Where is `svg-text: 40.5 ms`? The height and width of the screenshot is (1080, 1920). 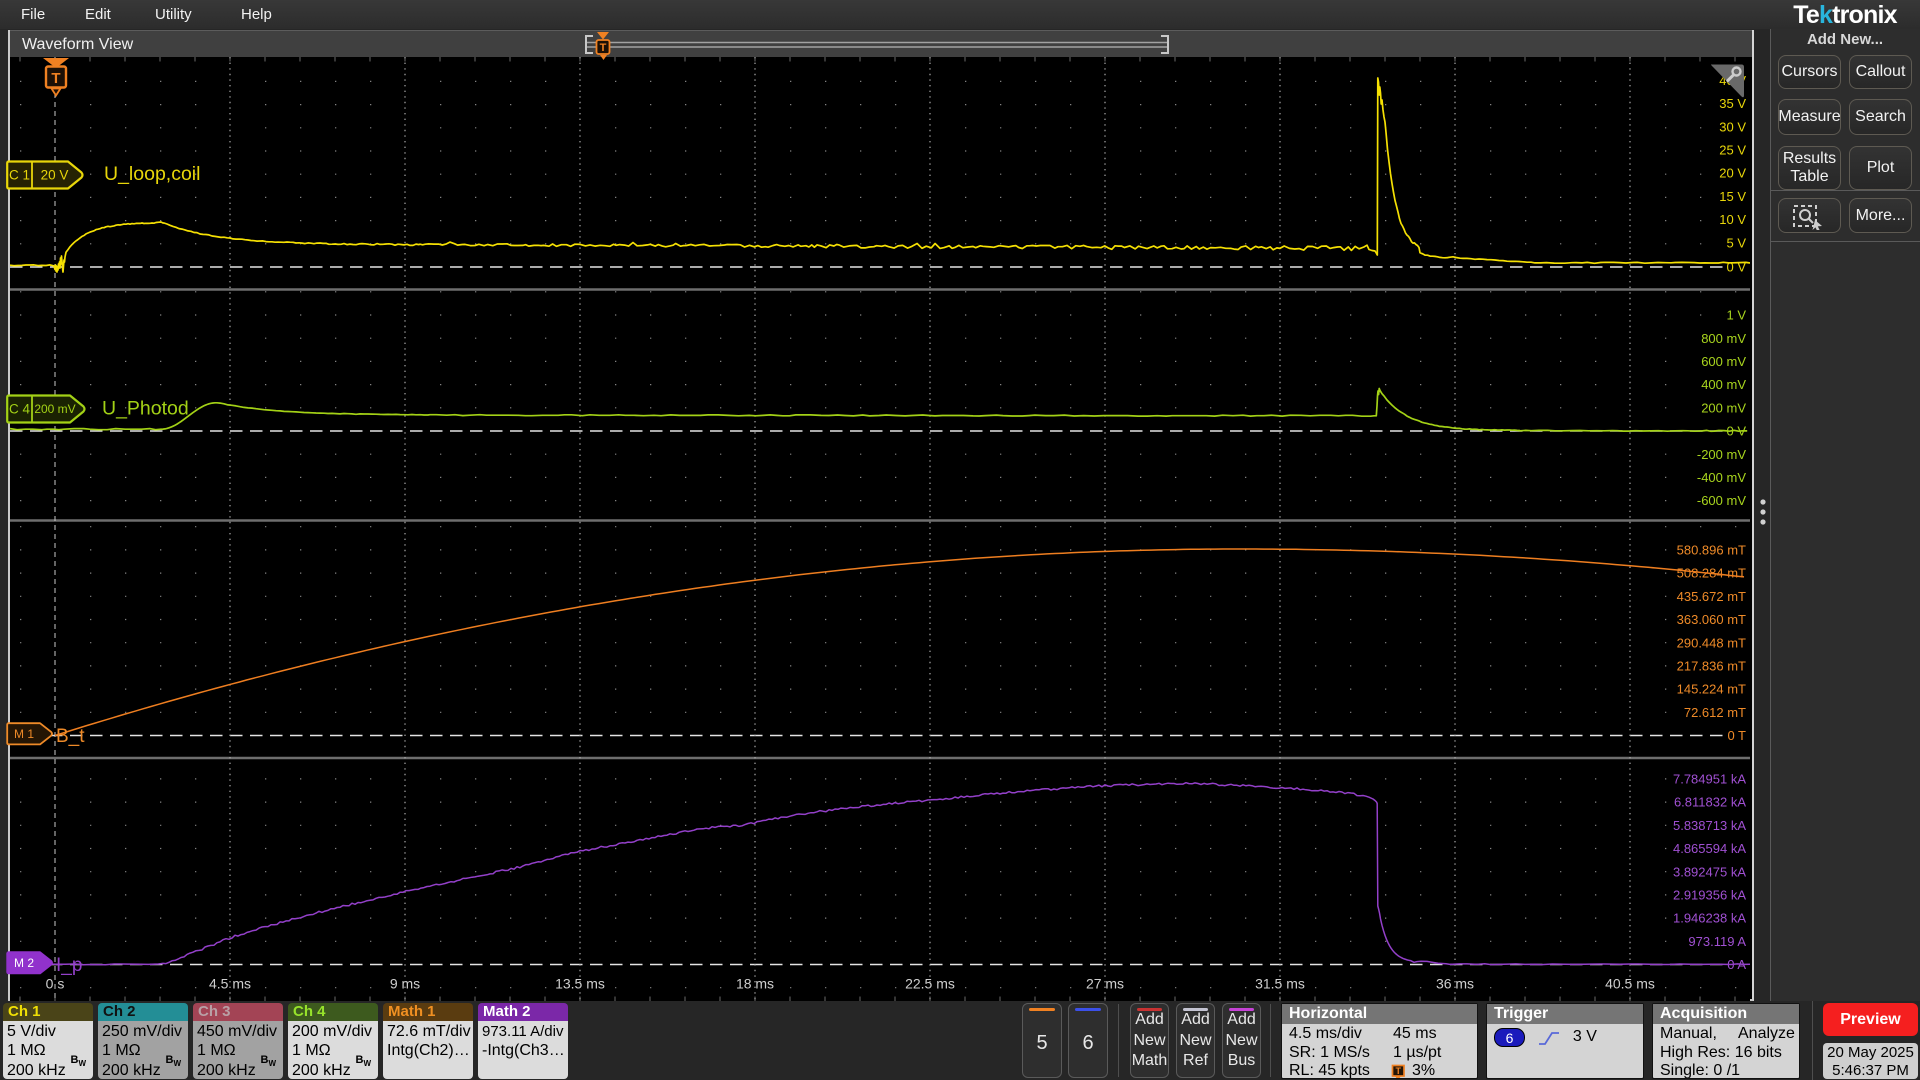
svg-text: 40.5 ms is located at coordinates (1630, 984).